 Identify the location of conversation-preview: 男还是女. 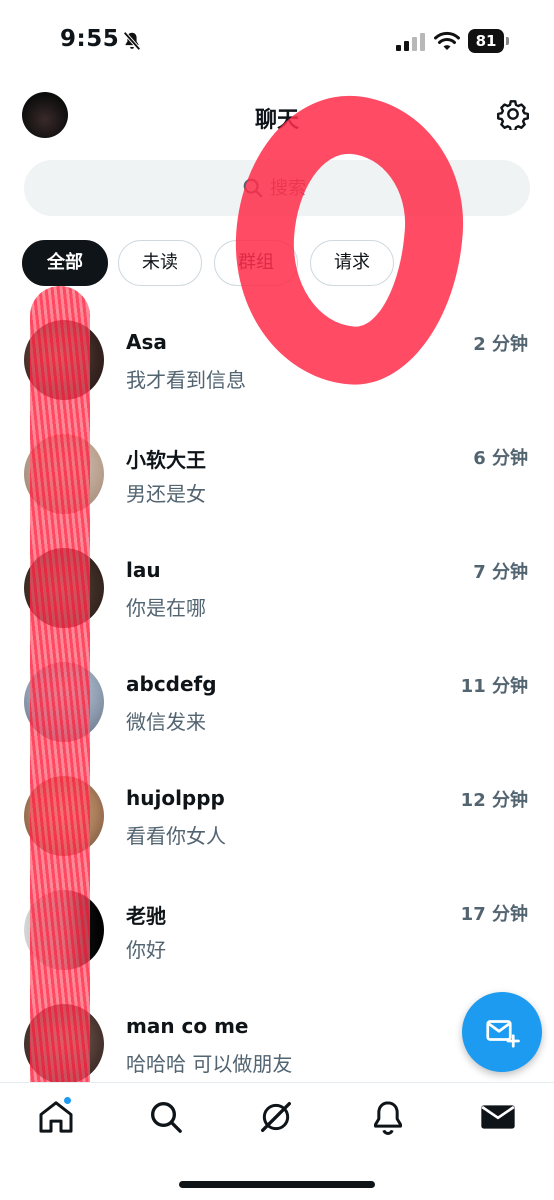
(166, 494).